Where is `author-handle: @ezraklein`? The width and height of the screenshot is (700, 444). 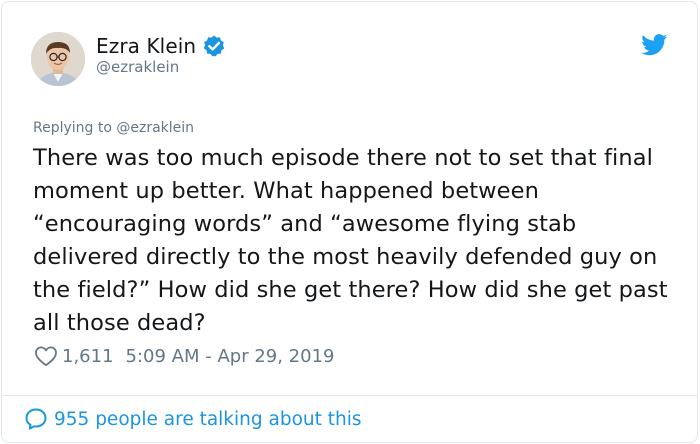 author-handle: @ezraklein is located at coordinates (137, 67).